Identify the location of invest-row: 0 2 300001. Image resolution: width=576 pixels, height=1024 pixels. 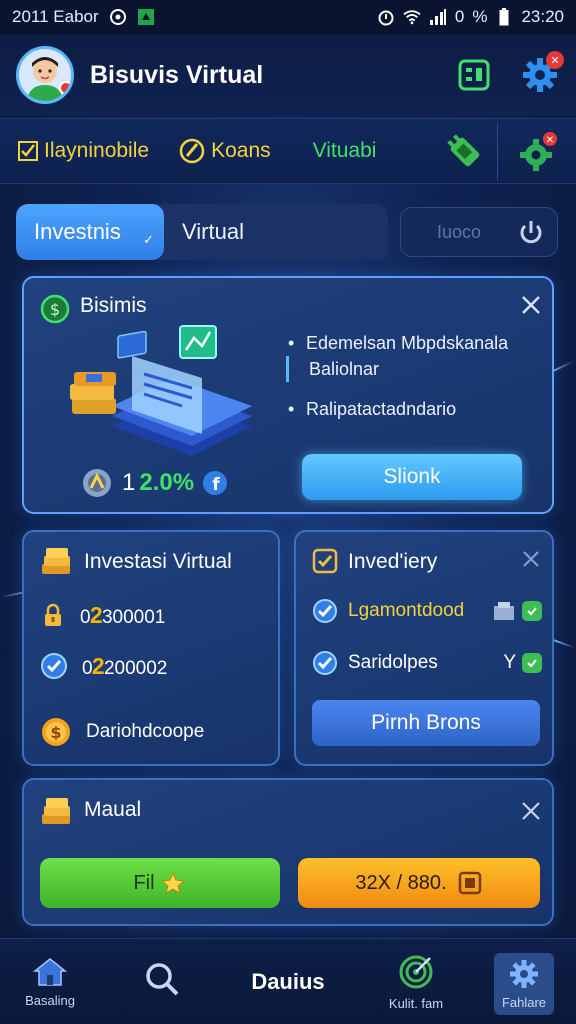
(102, 615).